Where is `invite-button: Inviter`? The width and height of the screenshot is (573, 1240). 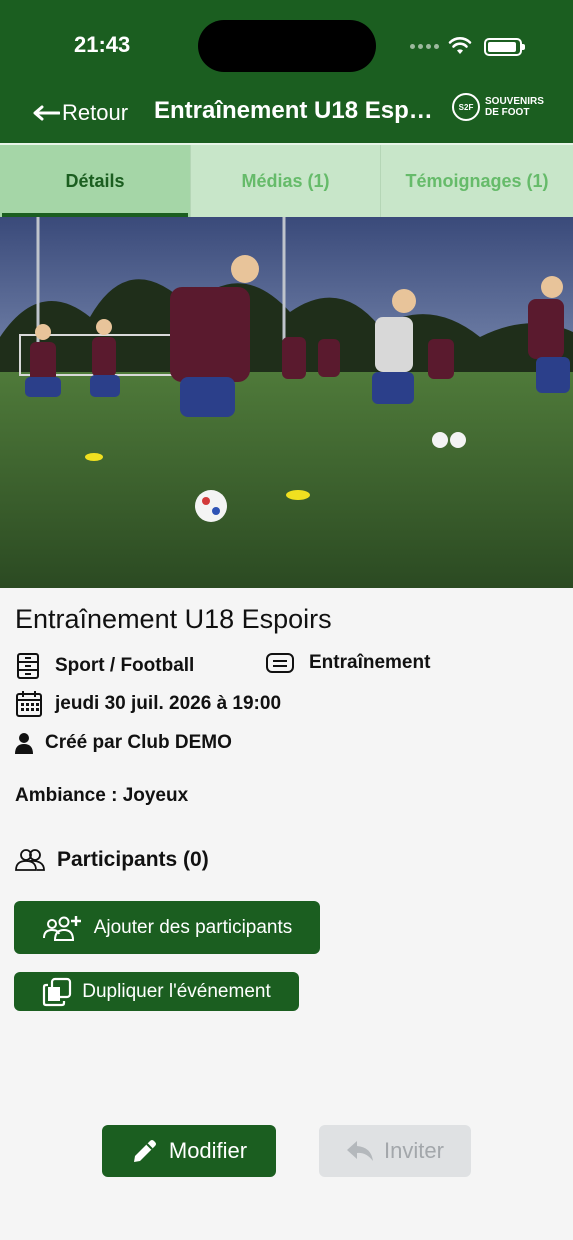 invite-button: Inviter is located at coordinates (395, 1151).